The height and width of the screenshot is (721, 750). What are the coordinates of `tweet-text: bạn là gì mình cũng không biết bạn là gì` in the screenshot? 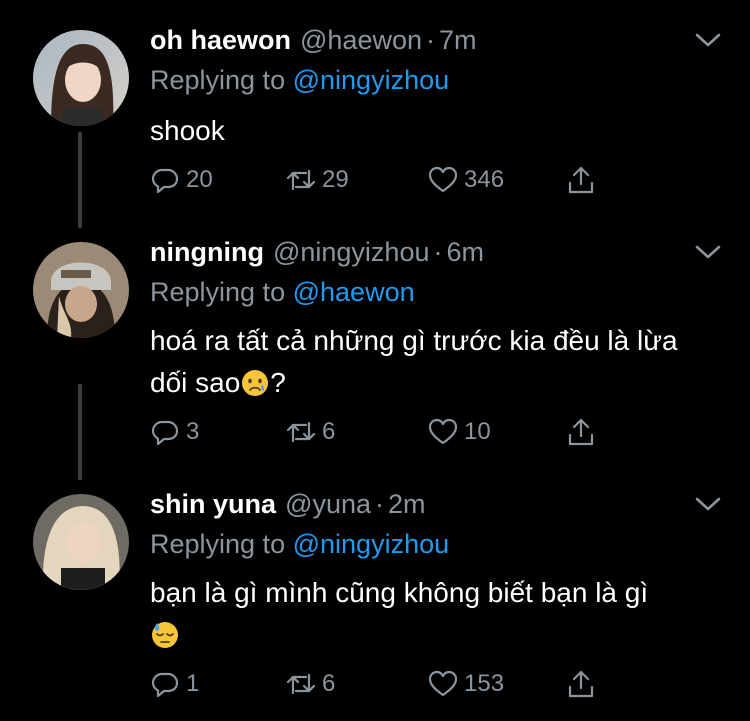 It's located at (435, 614).